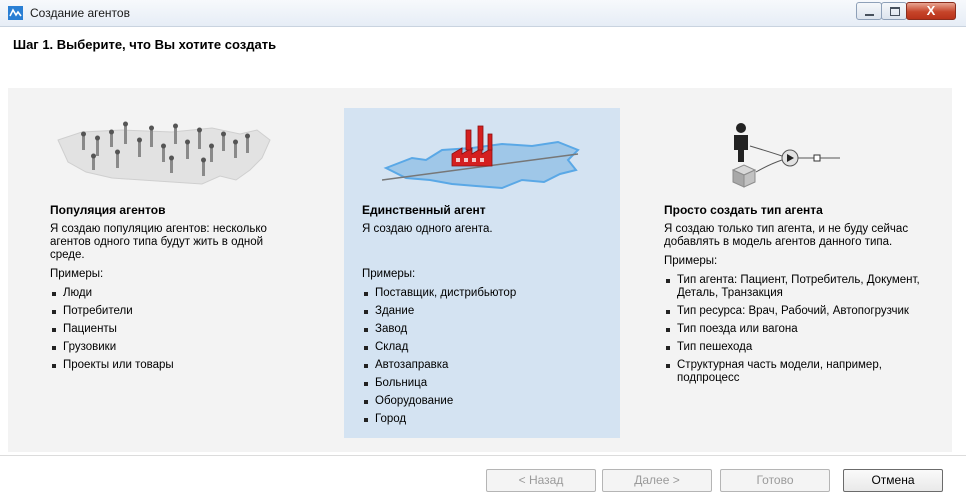 This screenshot has width=966, height=497. I want to click on list-item: Грузовики, so click(170, 347).